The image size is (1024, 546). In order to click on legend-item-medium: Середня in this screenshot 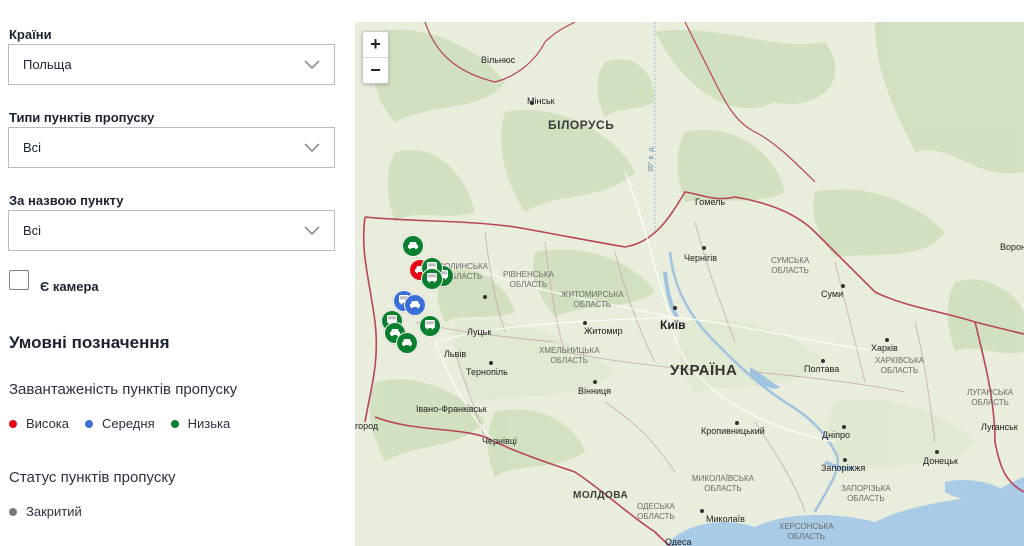, I will do `click(120, 423)`.